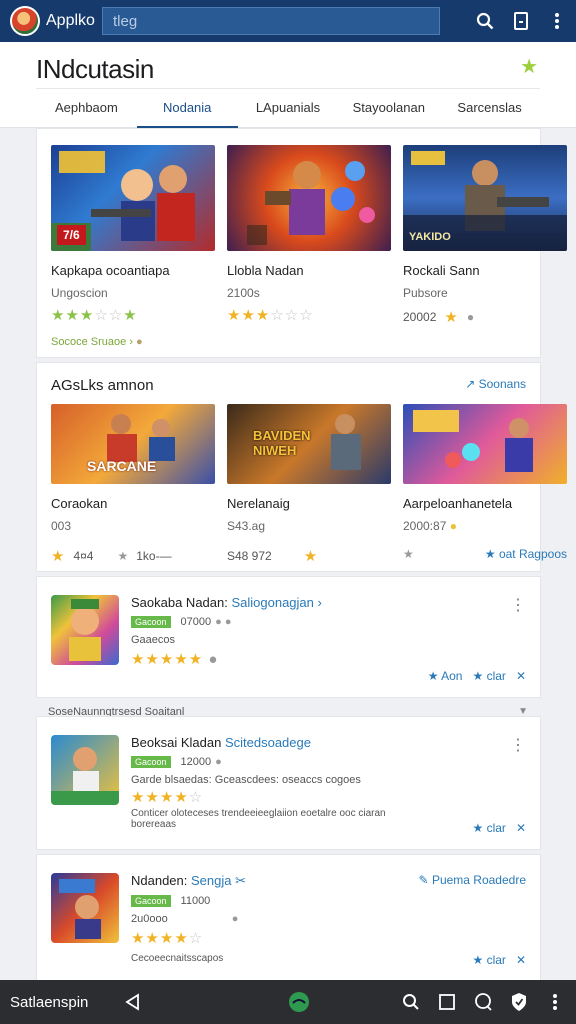 Image resolution: width=576 pixels, height=1024 pixels. I want to click on section-link: ↗ Soonans, so click(495, 385).